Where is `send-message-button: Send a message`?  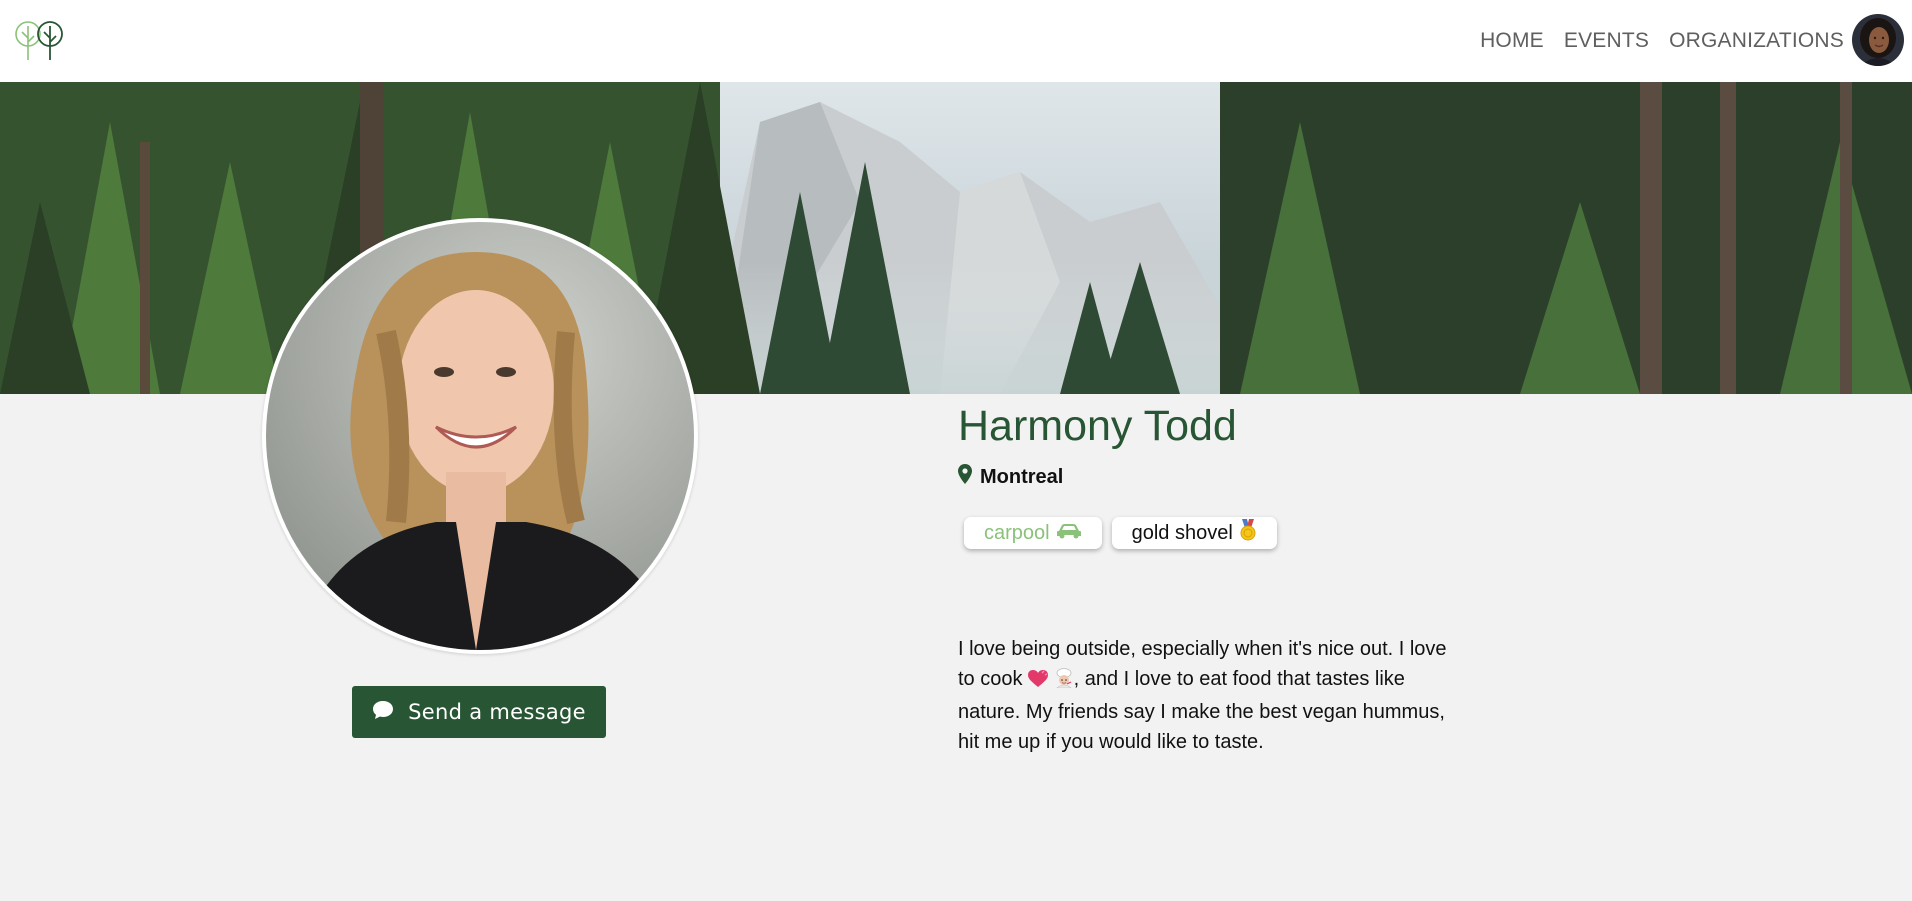 send-message-button: Send a message is located at coordinates (479, 712).